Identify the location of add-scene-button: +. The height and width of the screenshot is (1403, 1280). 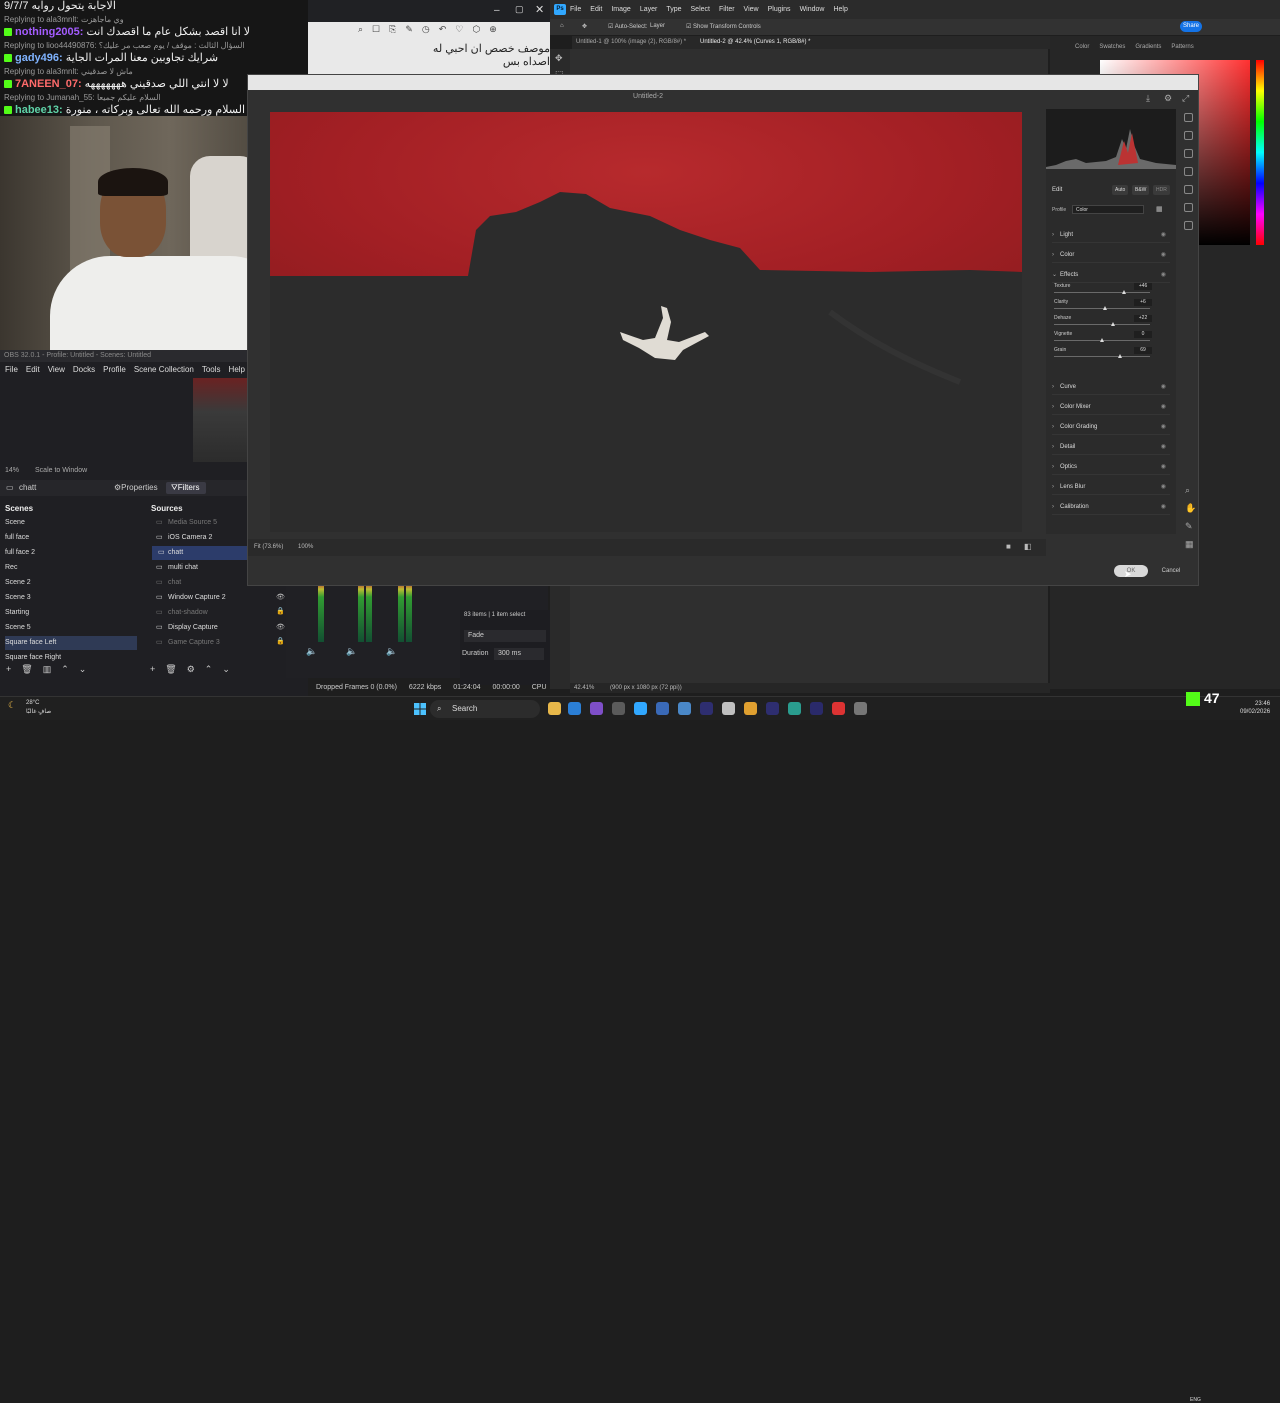
(8, 669).